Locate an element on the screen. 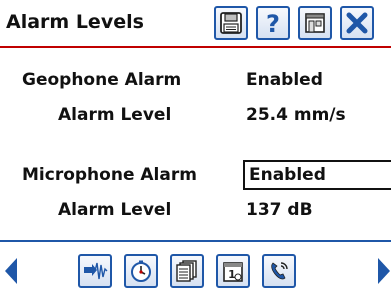  home-icon is located at coordinates (315, 23).